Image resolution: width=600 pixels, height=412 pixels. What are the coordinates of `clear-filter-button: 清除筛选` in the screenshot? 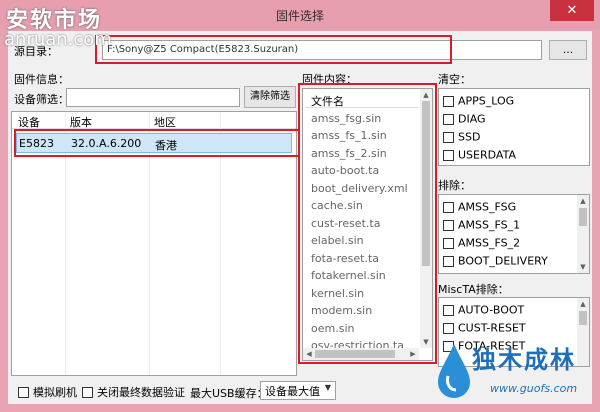 It's located at (270, 97).